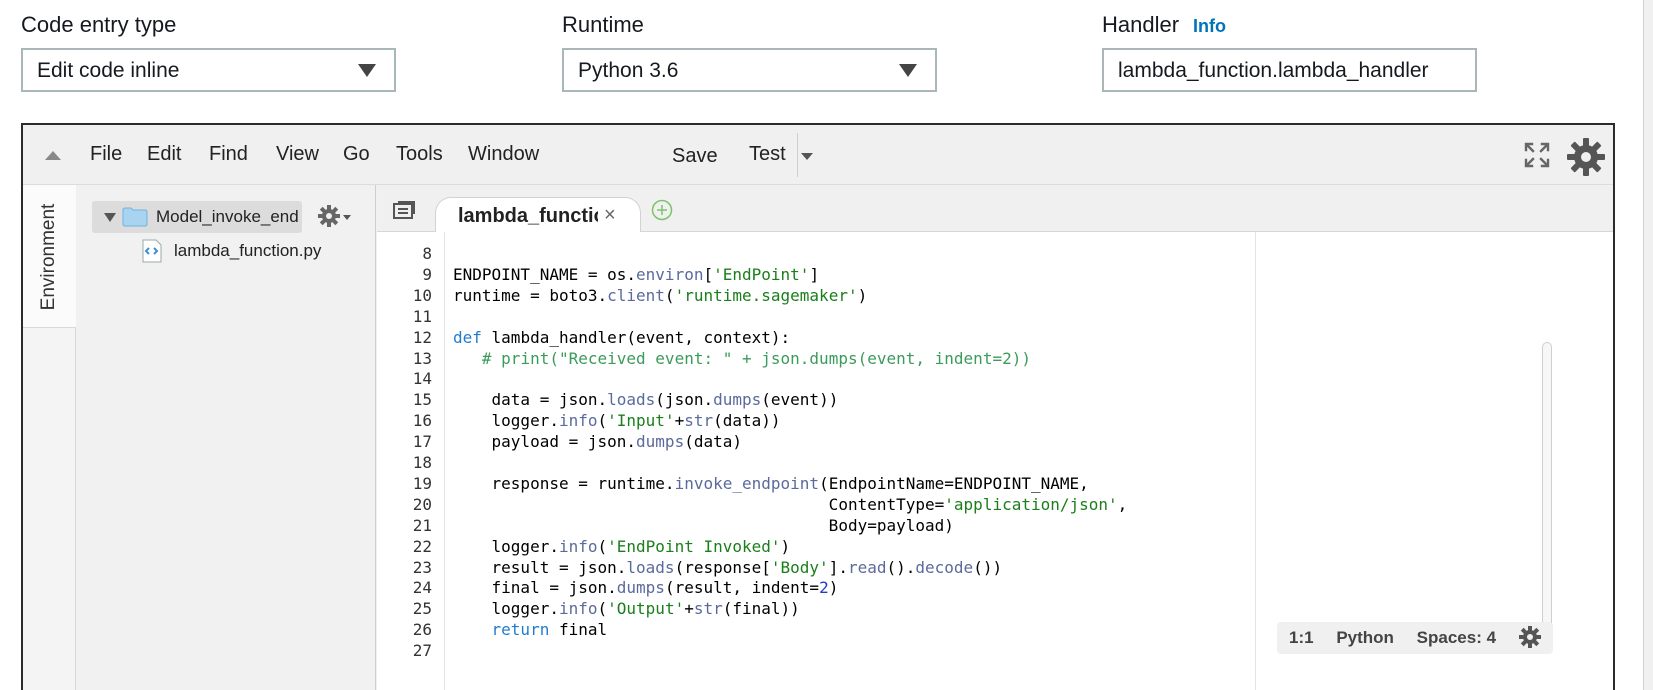 The height and width of the screenshot is (690, 1653). What do you see at coordinates (297, 154) in the screenshot?
I see `menu-view: View` at bounding box center [297, 154].